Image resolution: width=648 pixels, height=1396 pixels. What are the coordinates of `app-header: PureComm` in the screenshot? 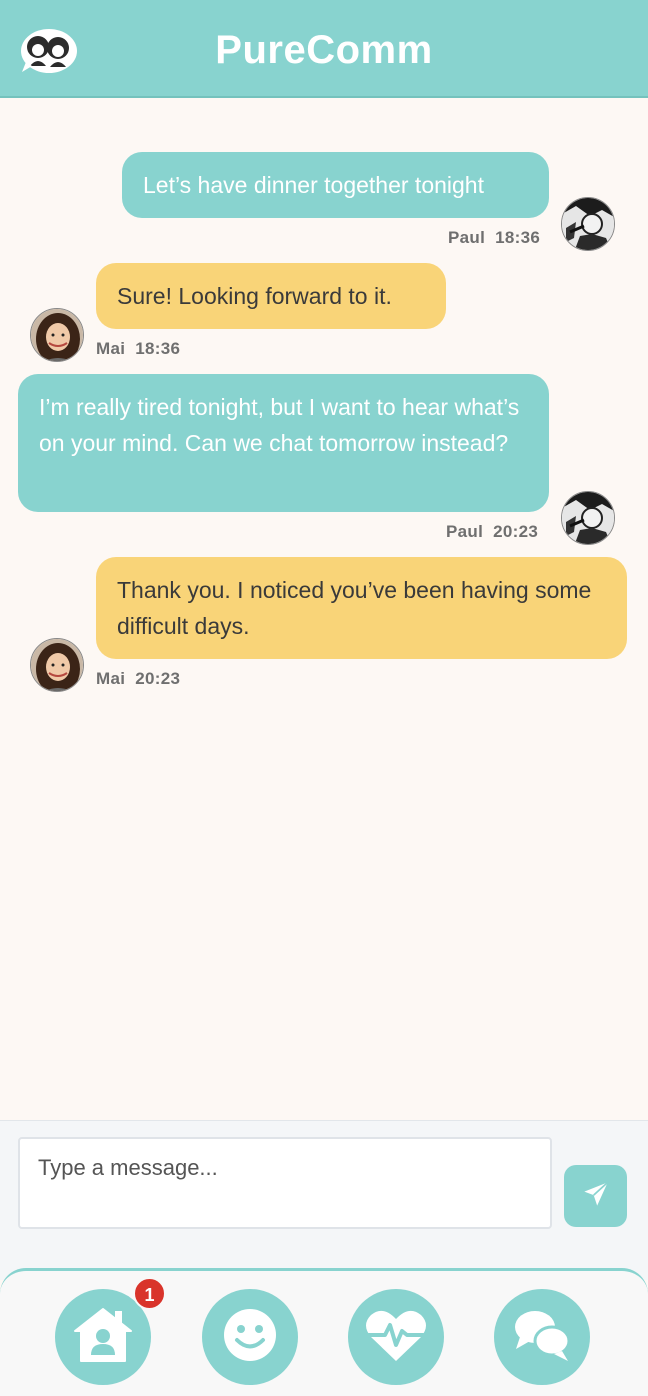 It's located at (324, 49).